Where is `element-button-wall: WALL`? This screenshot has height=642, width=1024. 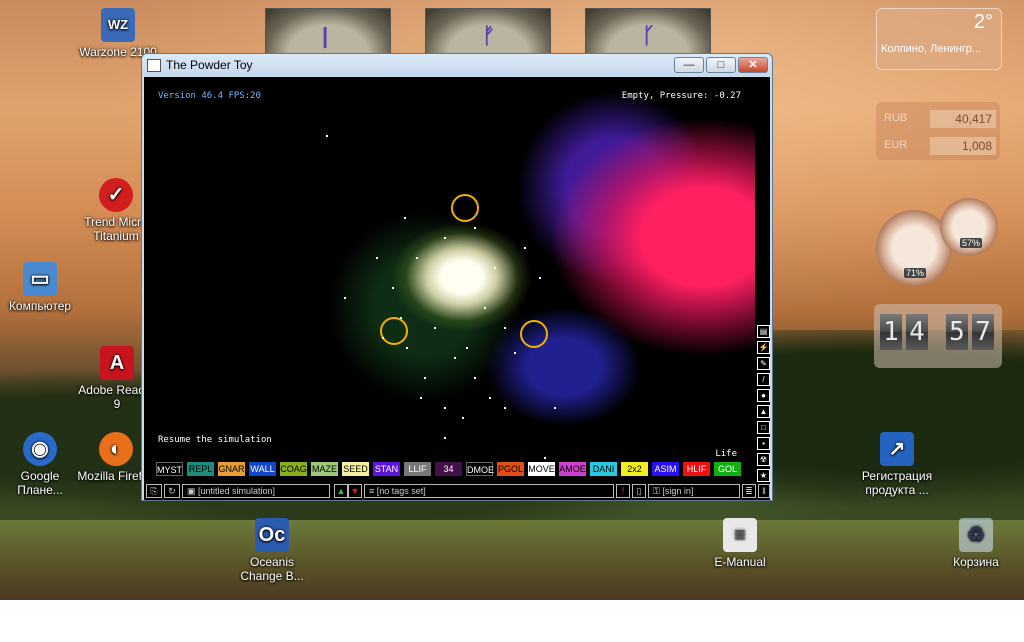
element-button-wall: WALL is located at coordinates (262, 469).